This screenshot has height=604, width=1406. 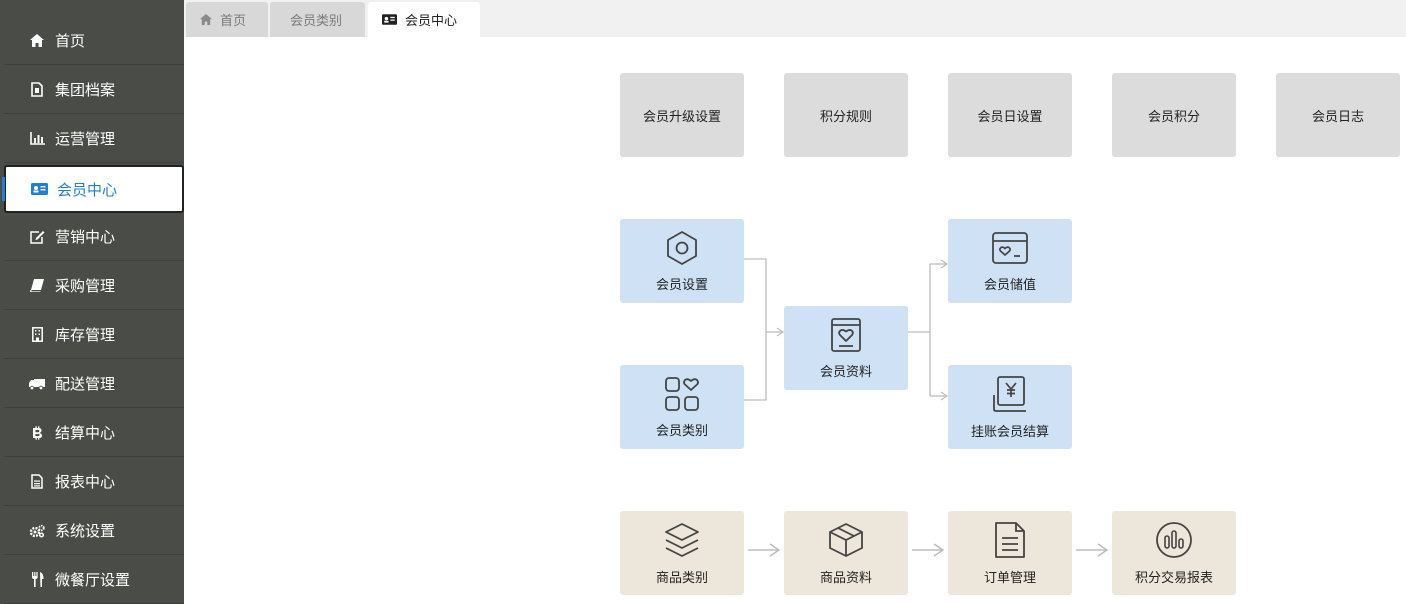 I want to click on sidebar-item-label: 营销中心, so click(x=85, y=237).